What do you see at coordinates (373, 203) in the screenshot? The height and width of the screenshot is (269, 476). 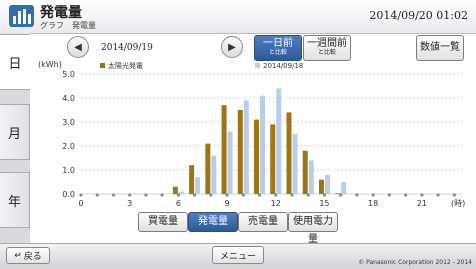 I see `x-tick-label: 18` at bounding box center [373, 203].